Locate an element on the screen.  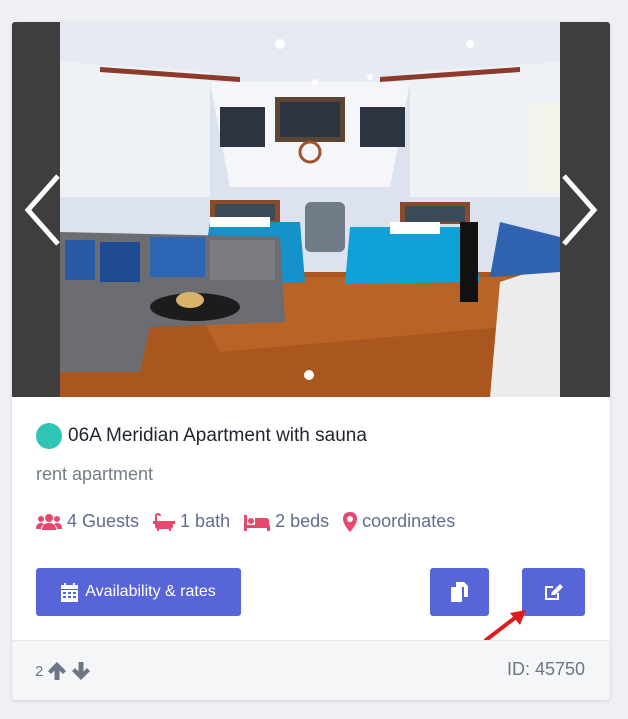
availability-rates-button: Availability & rates is located at coordinates (138, 592).